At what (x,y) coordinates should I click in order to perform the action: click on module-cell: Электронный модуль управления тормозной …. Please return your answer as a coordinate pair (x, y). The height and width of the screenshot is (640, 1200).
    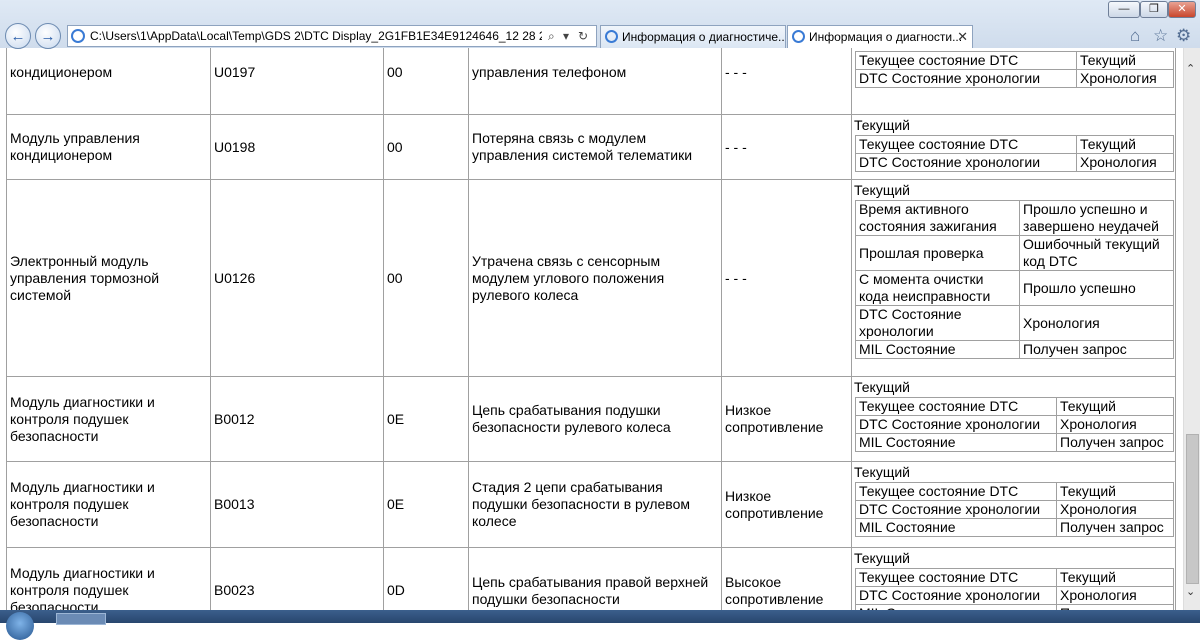
    Looking at the image, I should click on (108, 278).